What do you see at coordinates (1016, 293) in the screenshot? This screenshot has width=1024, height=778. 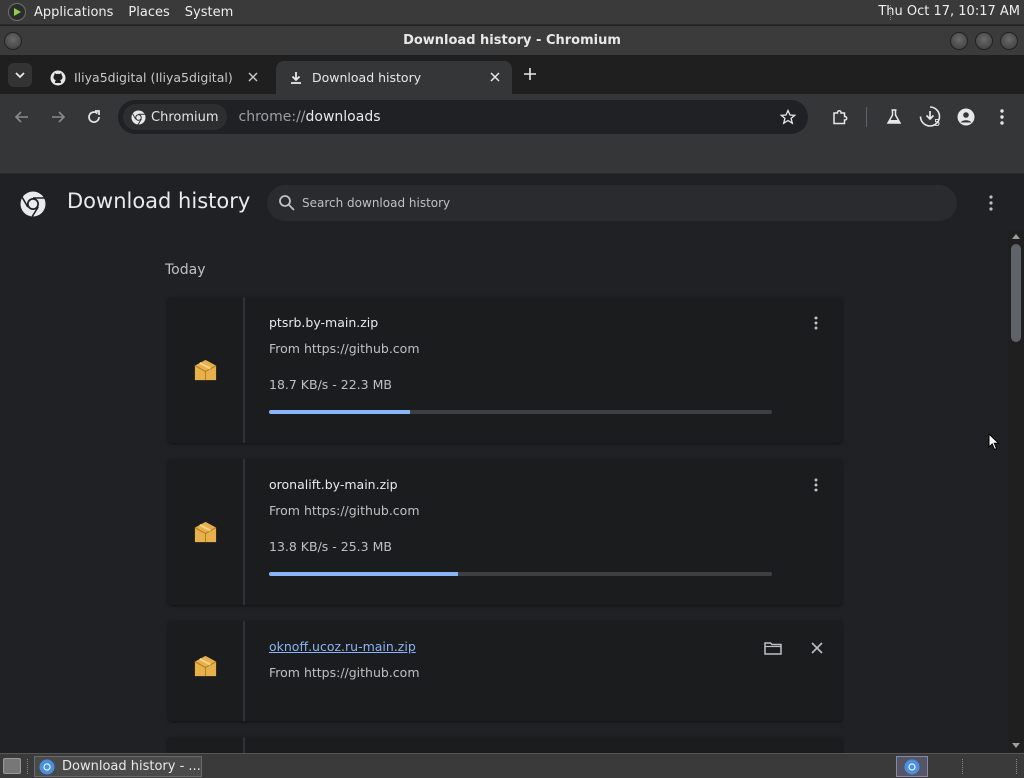 I see `scrollbar-thumb` at bounding box center [1016, 293].